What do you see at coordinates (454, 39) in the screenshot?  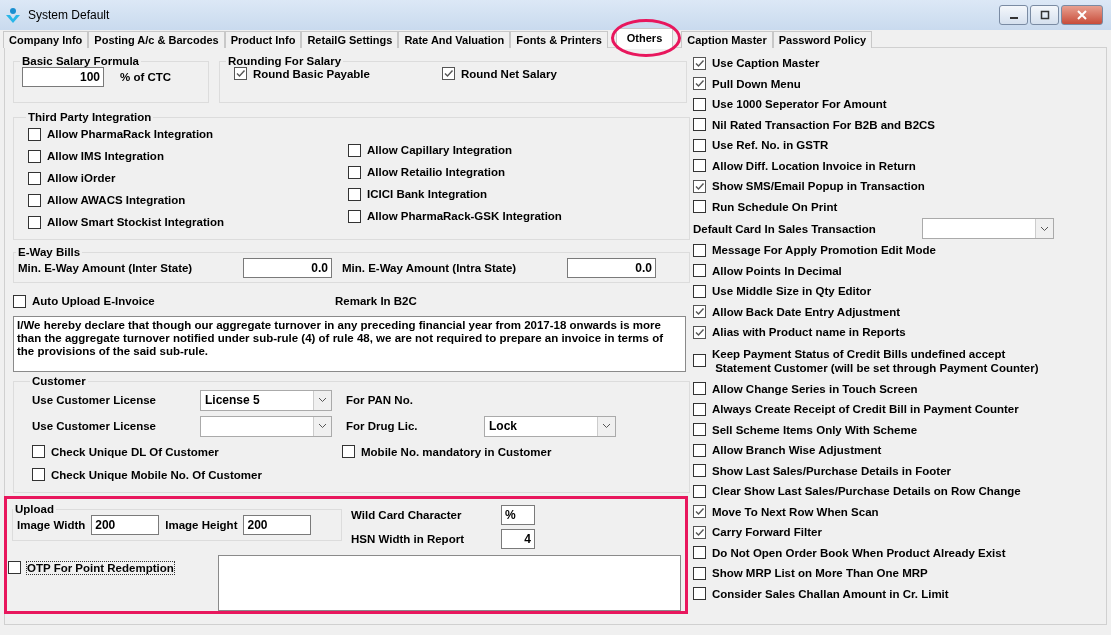 I see `tab: Rate And Valuation` at bounding box center [454, 39].